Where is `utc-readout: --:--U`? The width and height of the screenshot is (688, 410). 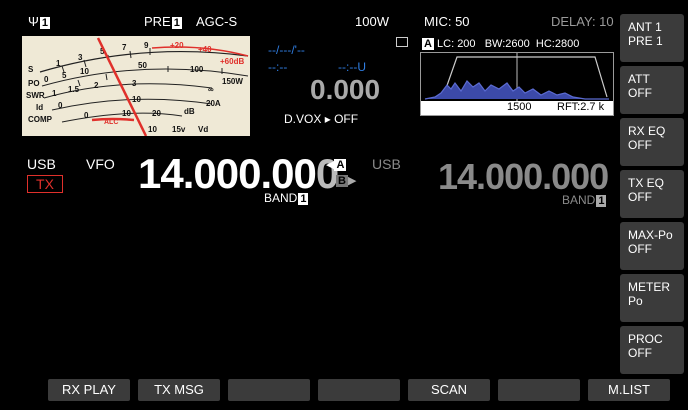 utc-readout: --:--U is located at coordinates (352, 67).